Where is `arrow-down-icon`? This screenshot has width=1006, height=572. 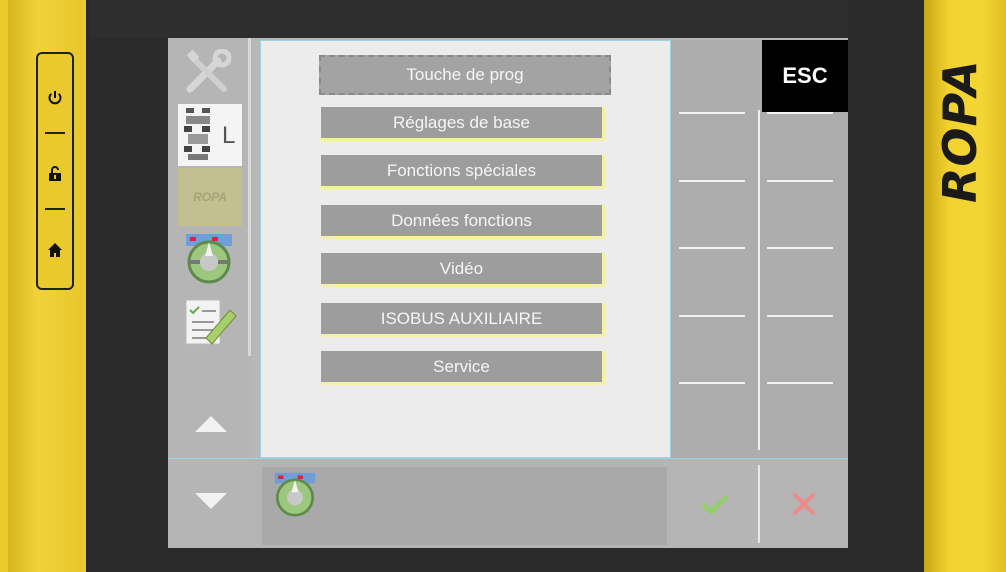
arrow-down-icon is located at coordinates (211, 501).